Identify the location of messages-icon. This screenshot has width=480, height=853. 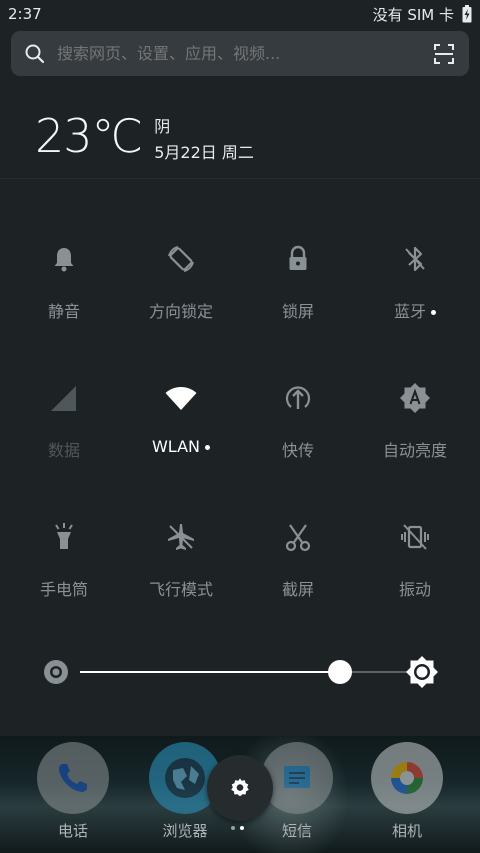
(297, 777).